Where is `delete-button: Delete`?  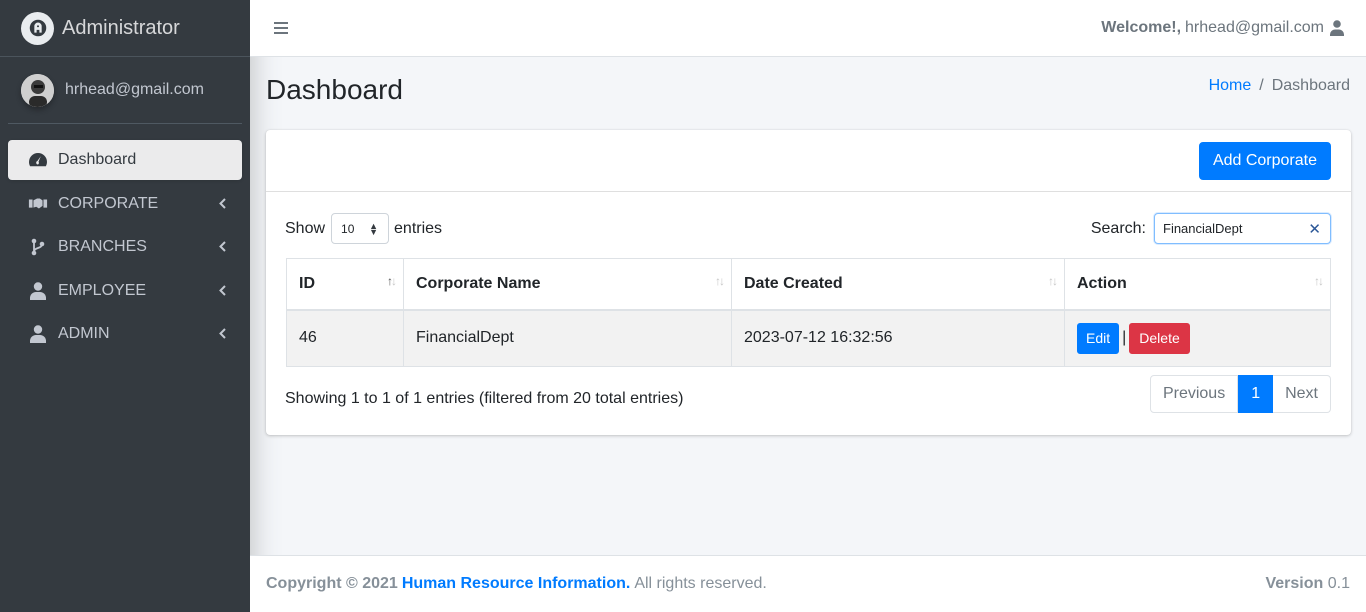
delete-button: Delete is located at coordinates (1159, 338).